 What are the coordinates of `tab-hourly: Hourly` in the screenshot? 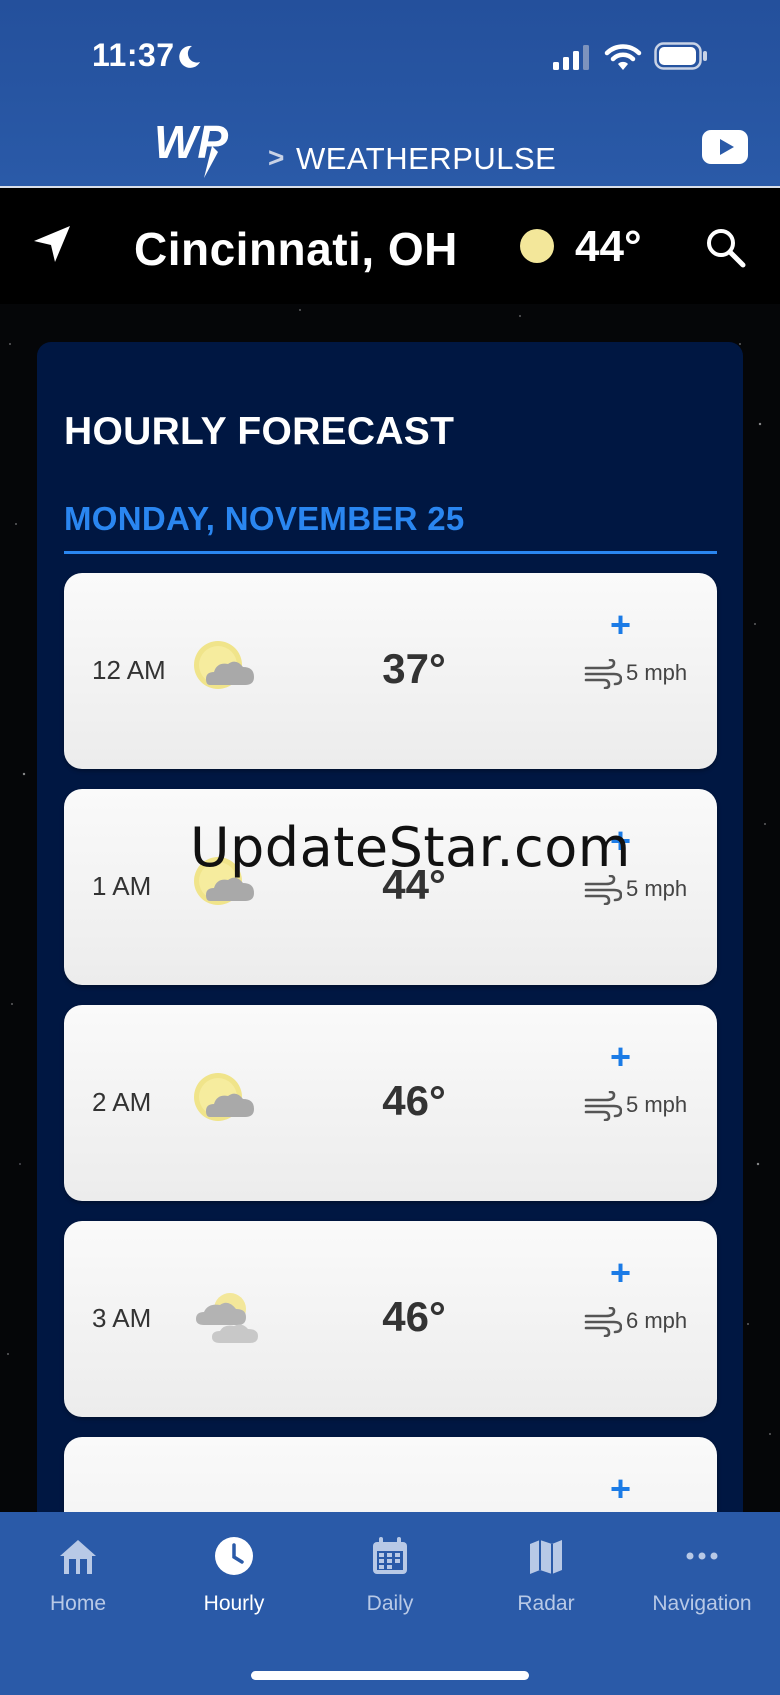 It's located at (234, 1589).